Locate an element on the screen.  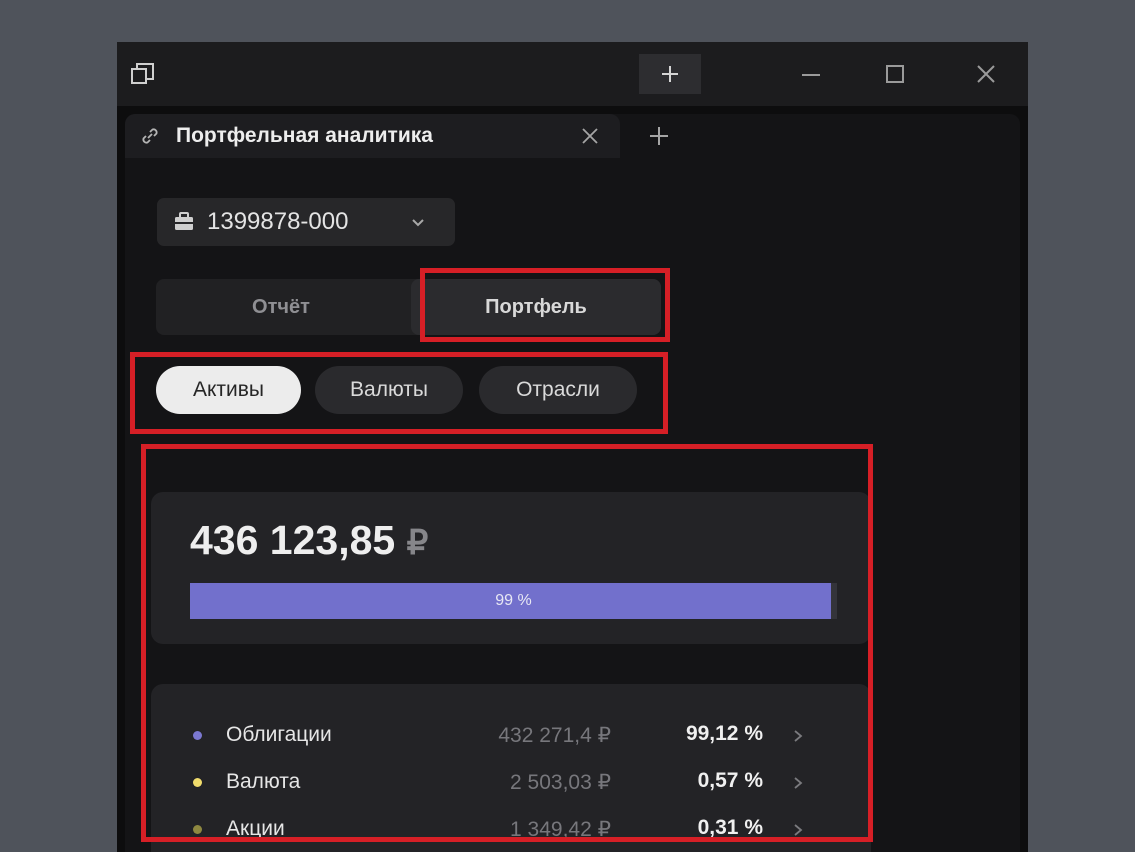
total-currency: ₽ is located at coordinates (417, 543).